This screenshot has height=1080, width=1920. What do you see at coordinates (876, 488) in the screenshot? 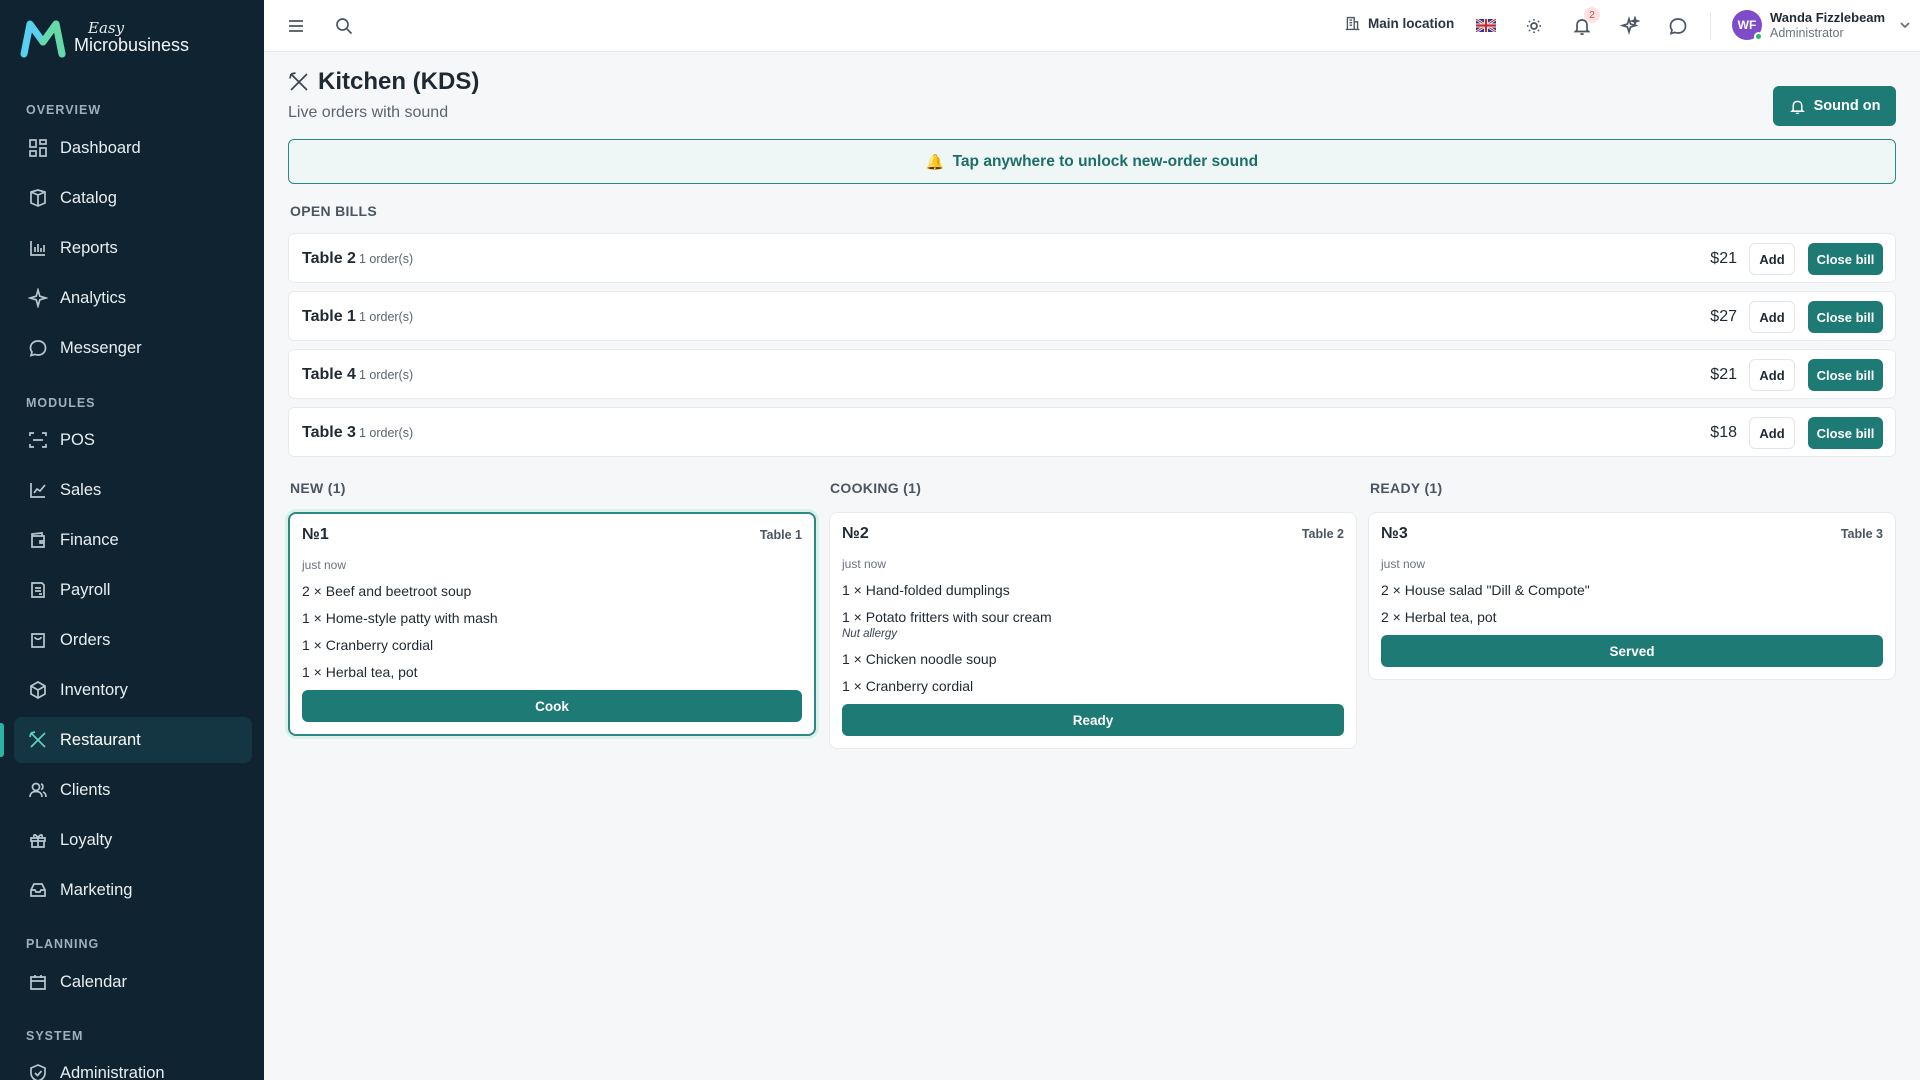
I see `column-cooking-heading: COOKING (1)` at bounding box center [876, 488].